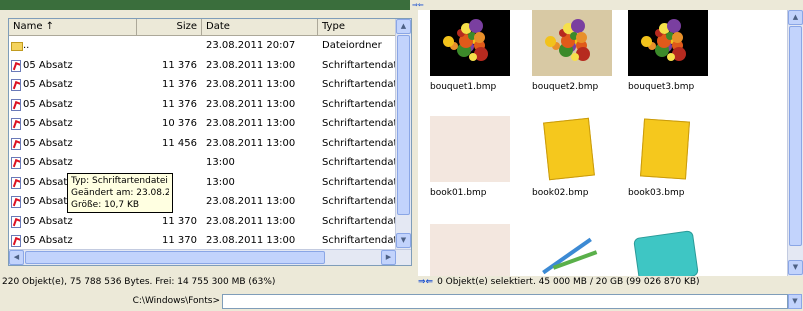  Describe the element at coordinates (458, 193) in the screenshot. I see `thumbnail-caption: book01.bmp` at that location.